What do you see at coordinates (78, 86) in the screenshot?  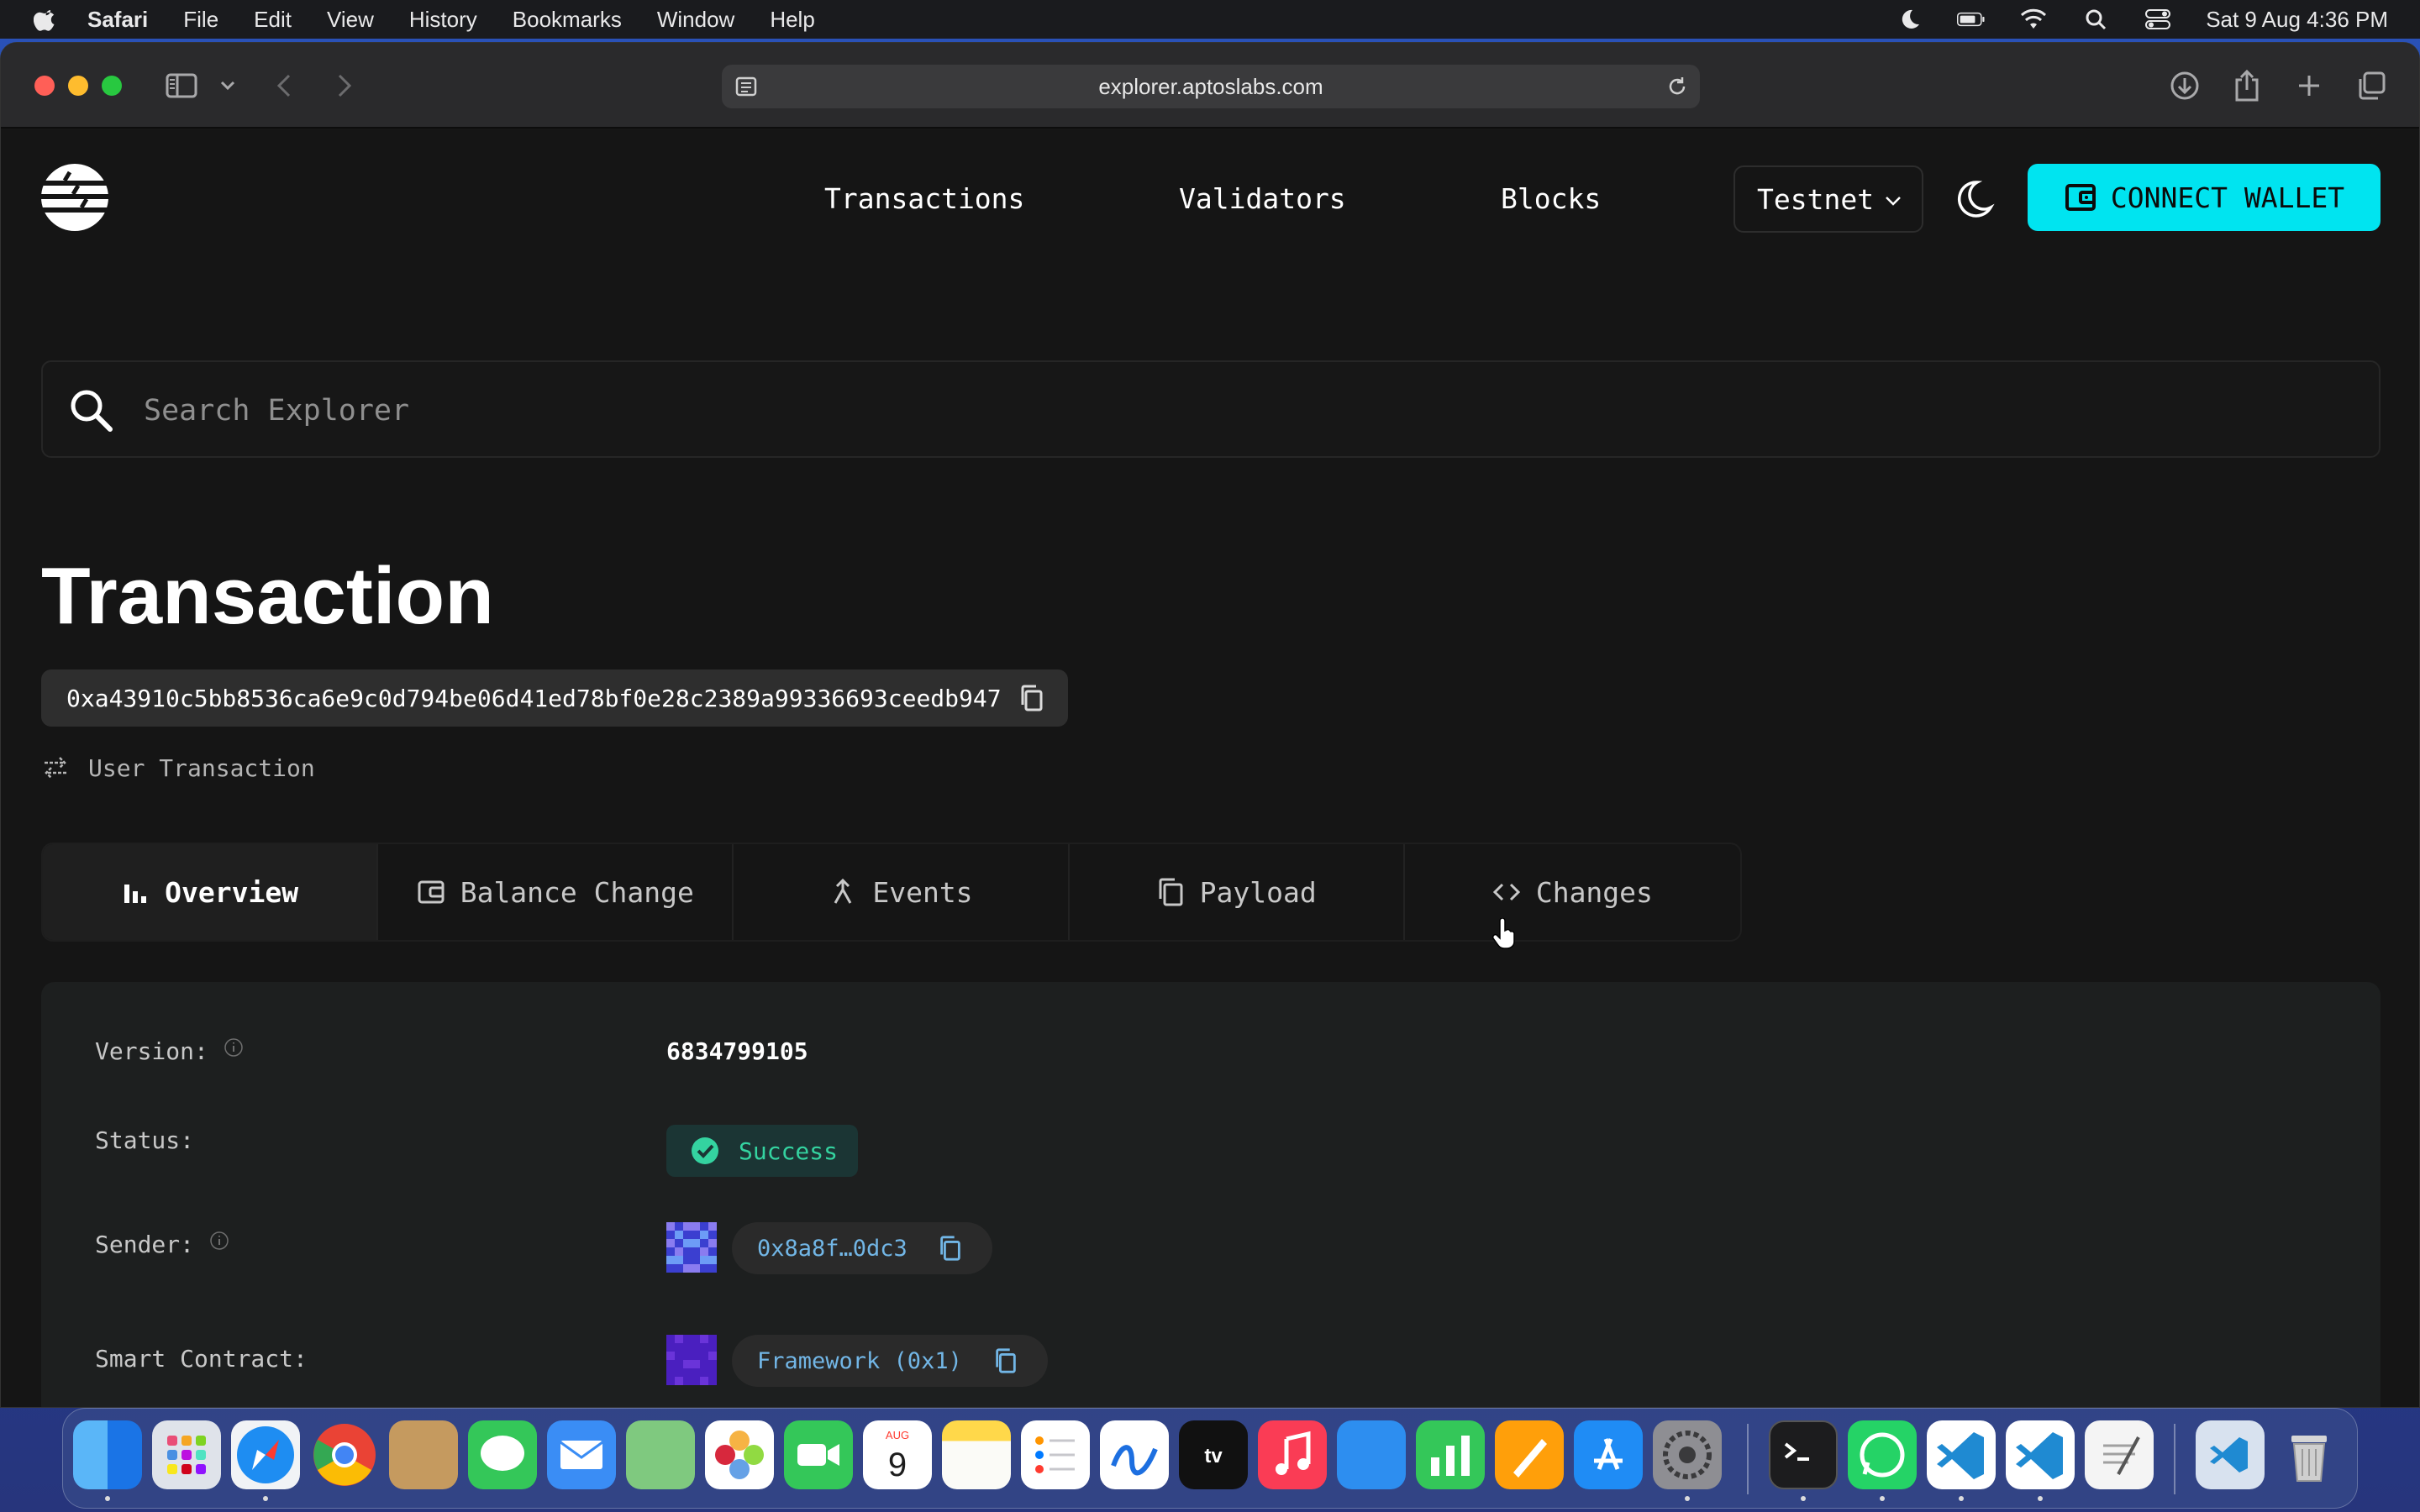 I see `window-minimize-button` at bounding box center [78, 86].